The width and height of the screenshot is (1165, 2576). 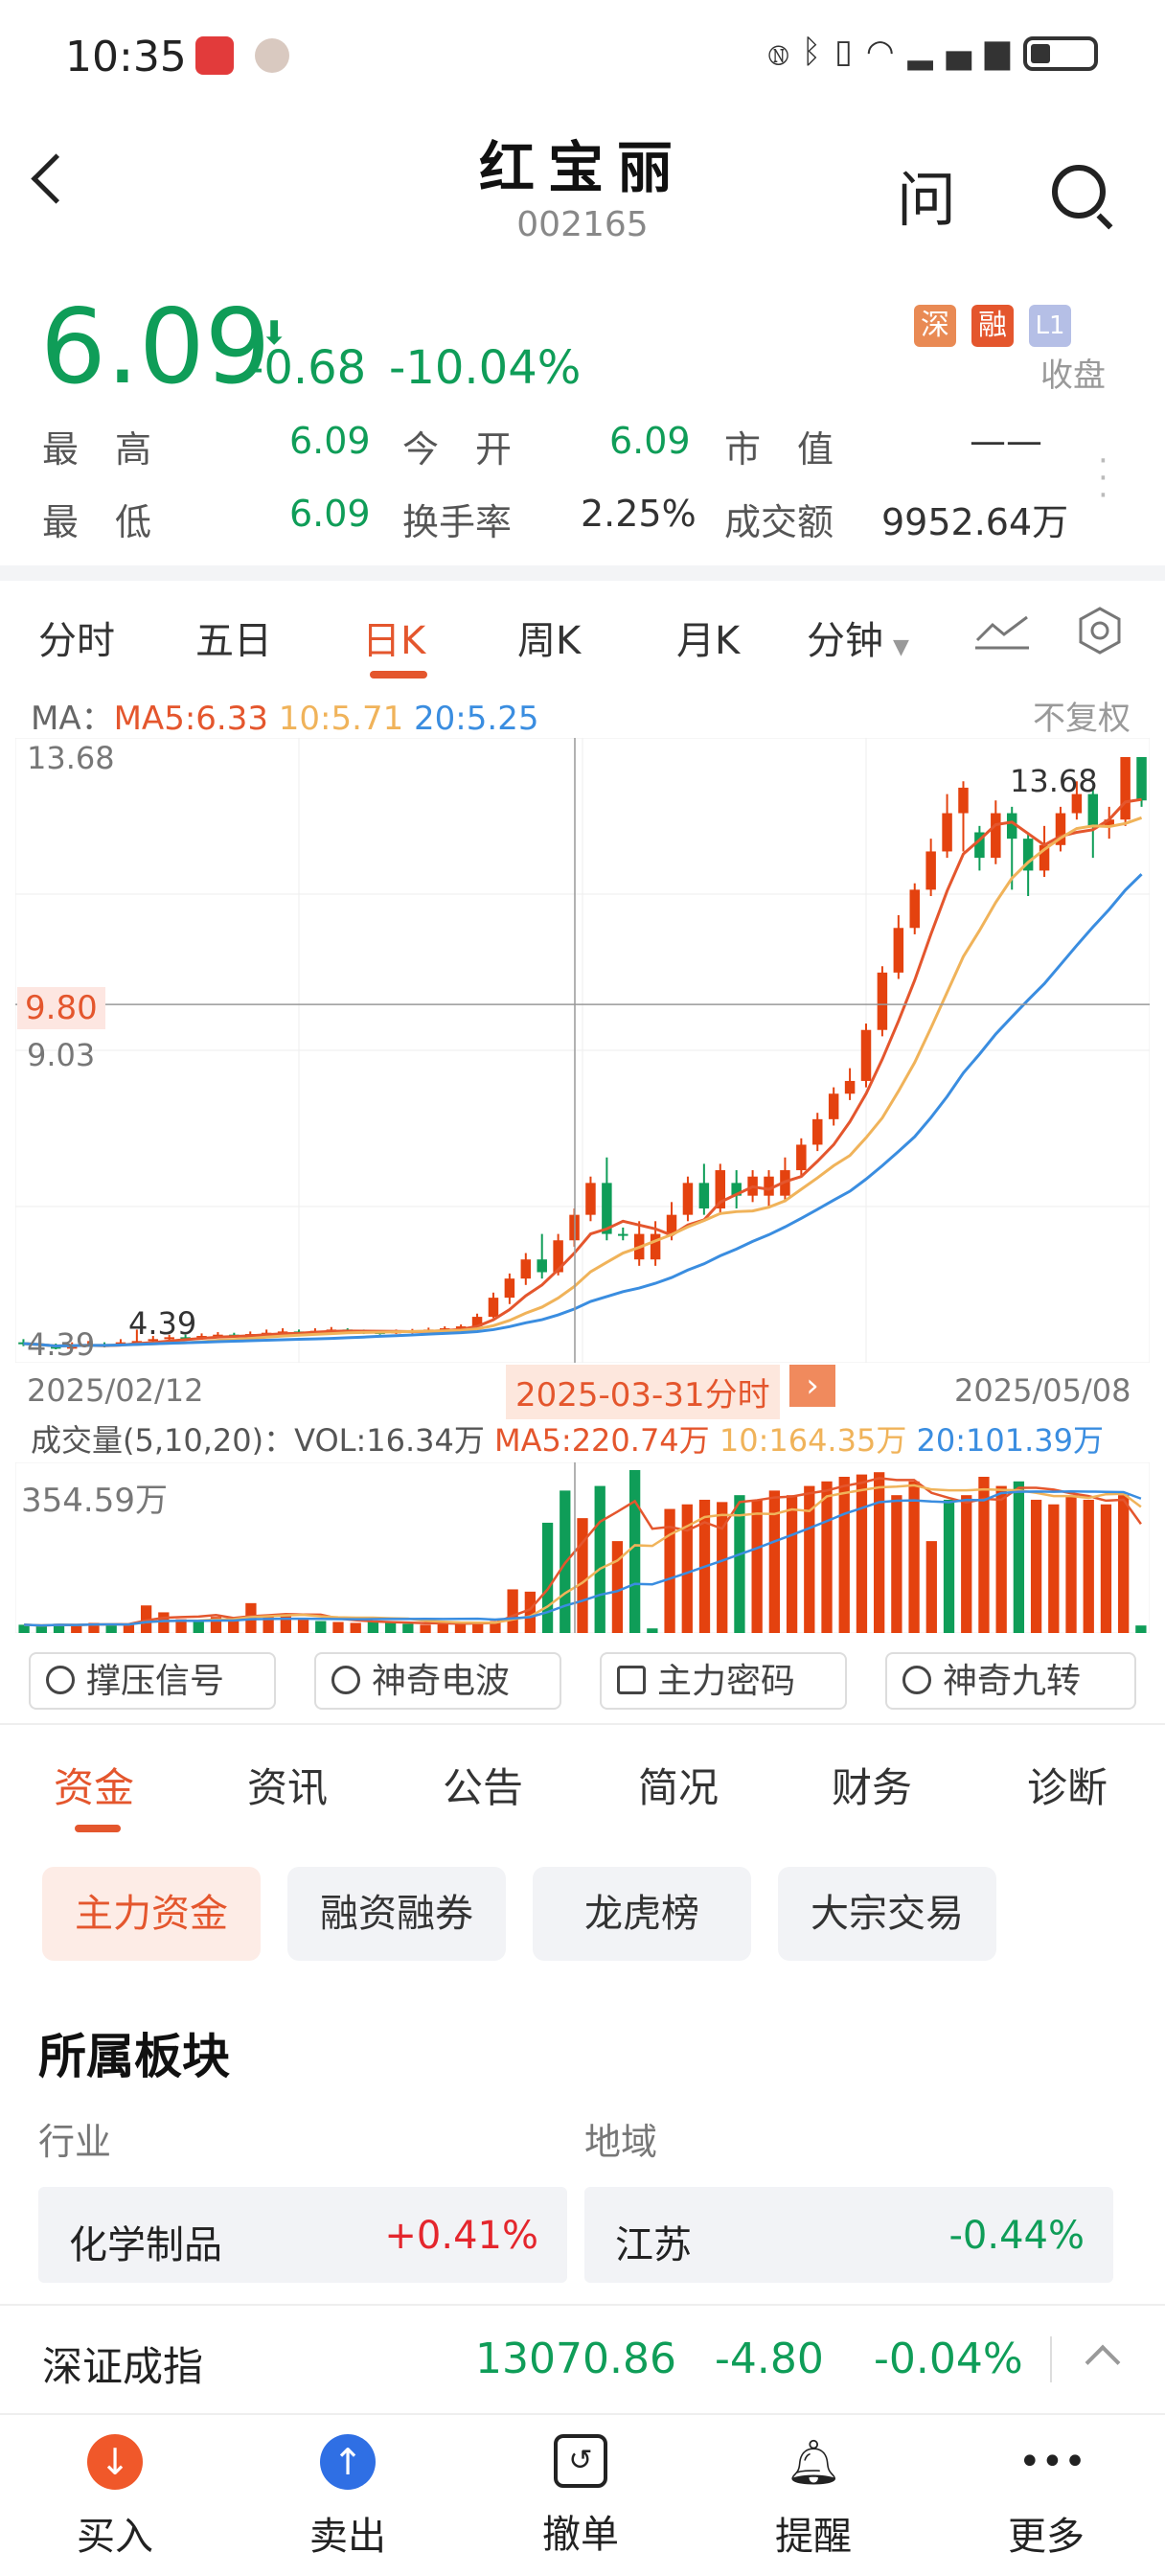 What do you see at coordinates (287, 1785) in the screenshot?
I see `tab-news: 资讯` at bounding box center [287, 1785].